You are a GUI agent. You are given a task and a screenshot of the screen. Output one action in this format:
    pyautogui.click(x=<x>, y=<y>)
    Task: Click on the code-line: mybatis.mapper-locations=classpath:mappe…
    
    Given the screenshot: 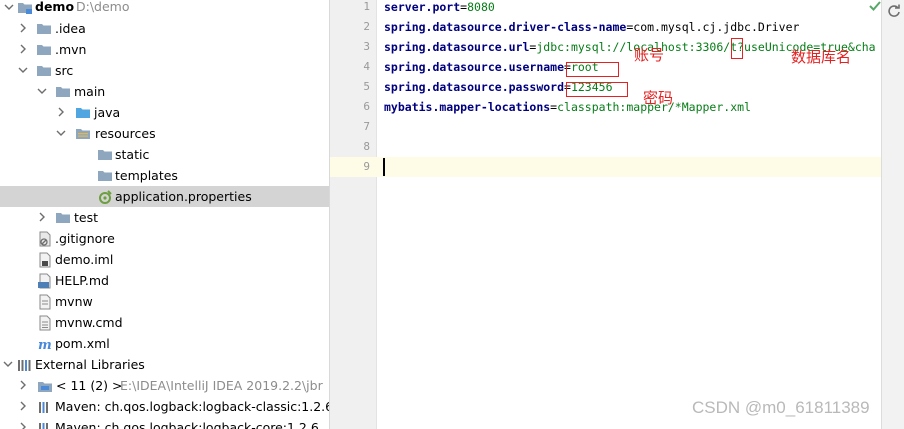 What is the action you would take?
    pyautogui.click(x=567, y=107)
    